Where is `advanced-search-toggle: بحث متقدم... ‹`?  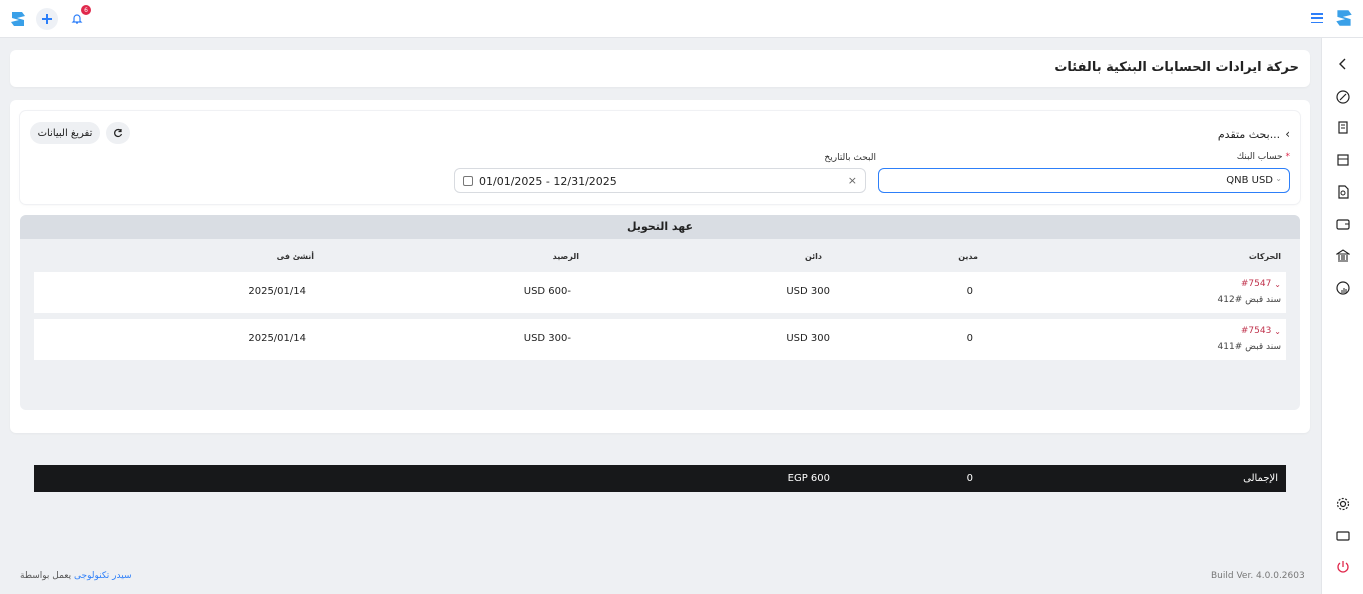 advanced-search-toggle: بحث متقدم... ‹ is located at coordinates (1254, 134).